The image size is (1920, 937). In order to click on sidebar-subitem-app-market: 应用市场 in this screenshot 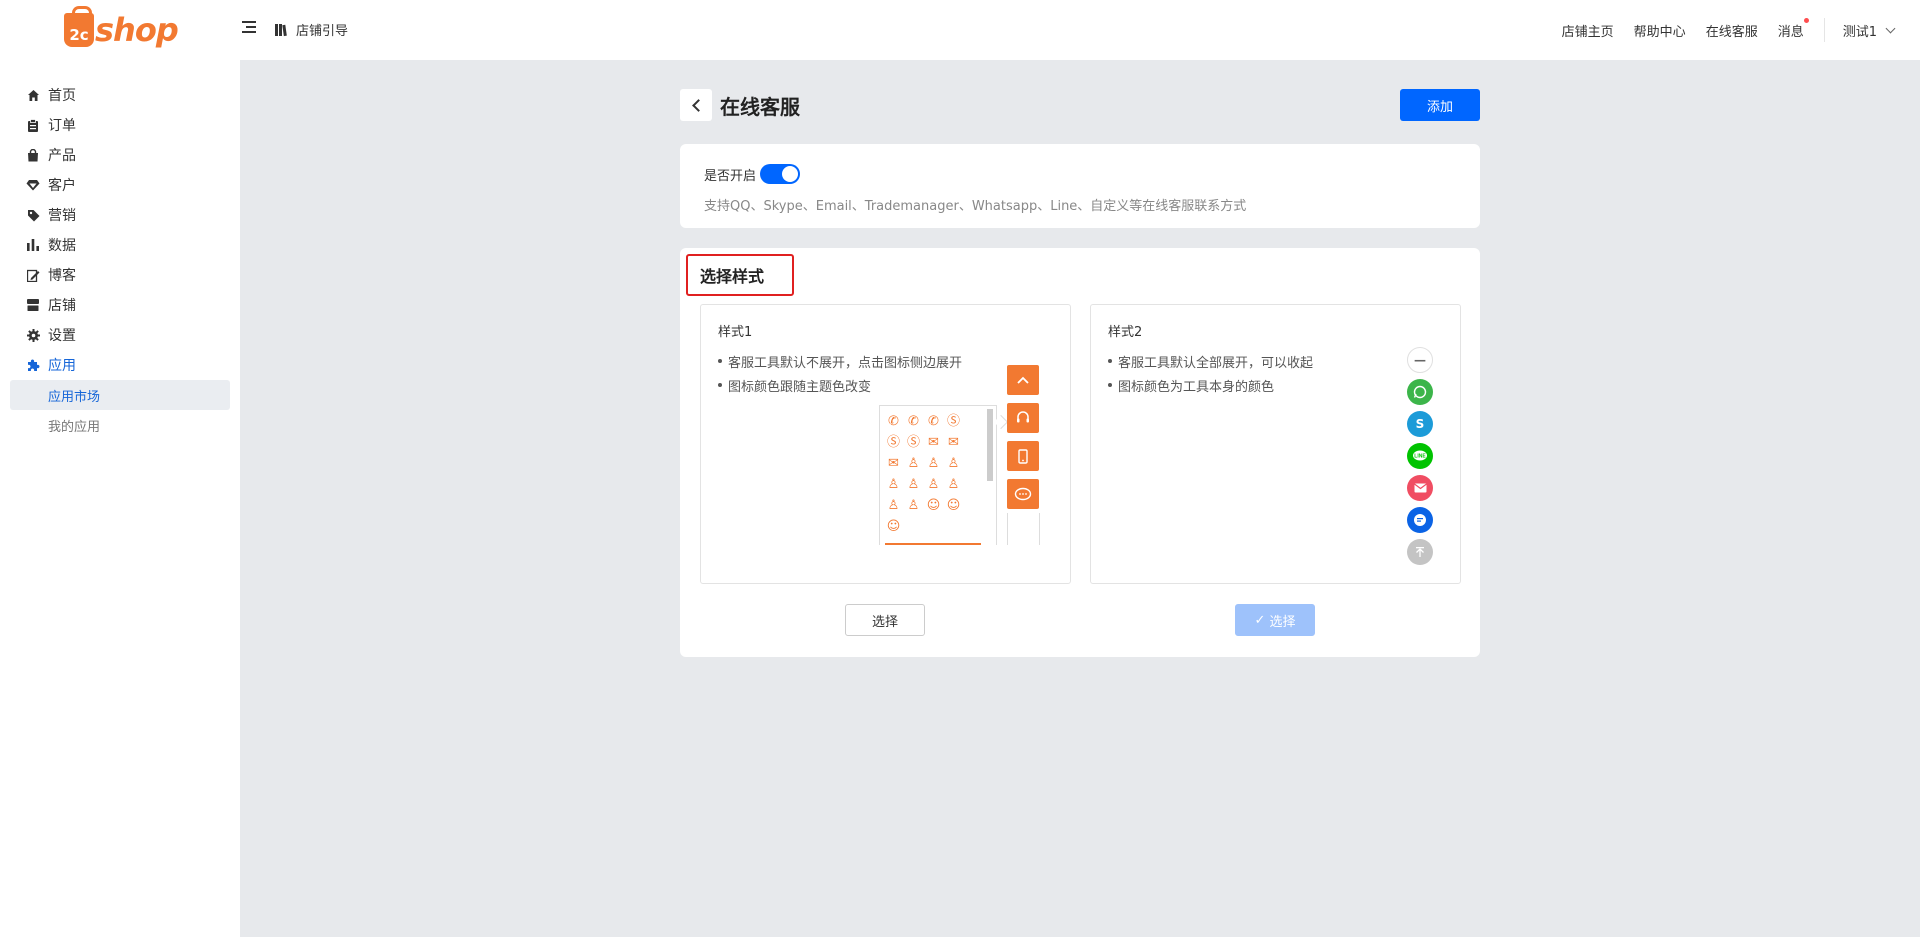, I will do `click(120, 395)`.